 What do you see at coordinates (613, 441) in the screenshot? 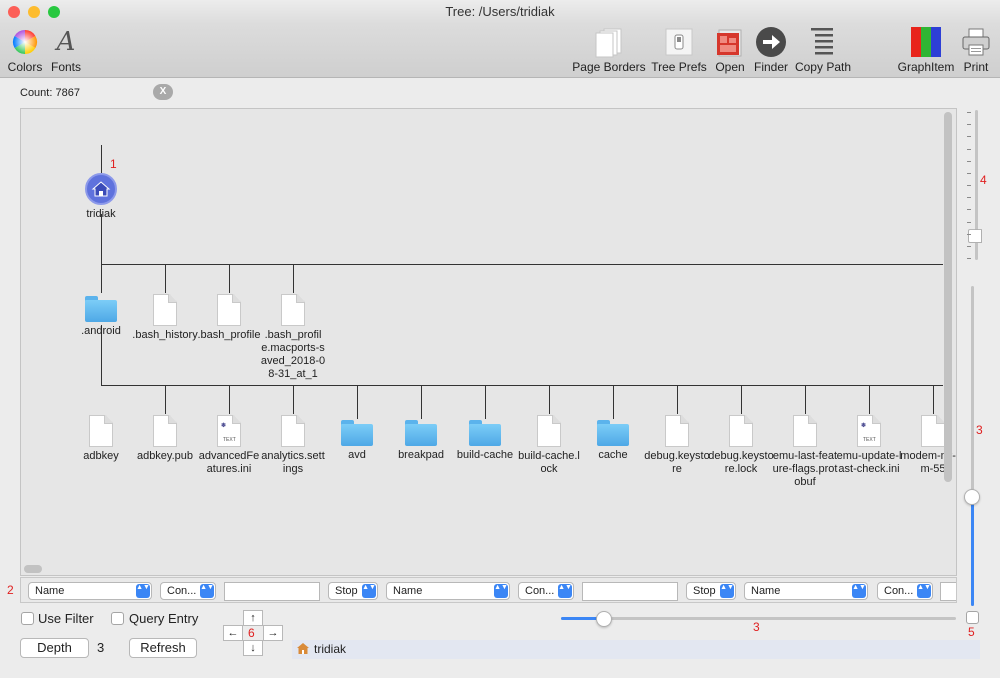
I see `tree-node: cache` at bounding box center [613, 441].